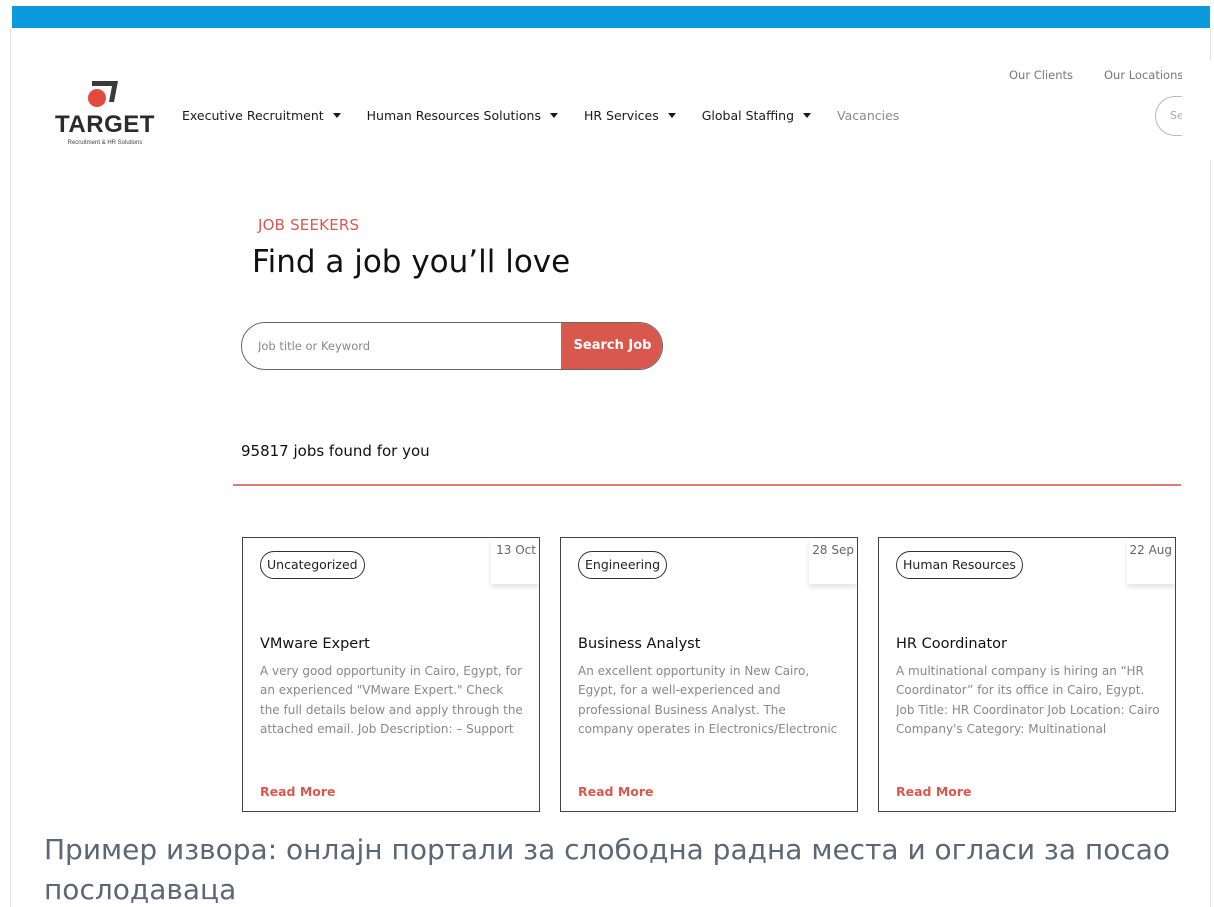 Image resolution: width=1214 pixels, height=907 pixels. I want to click on frame-border-left, so click(10, 467).